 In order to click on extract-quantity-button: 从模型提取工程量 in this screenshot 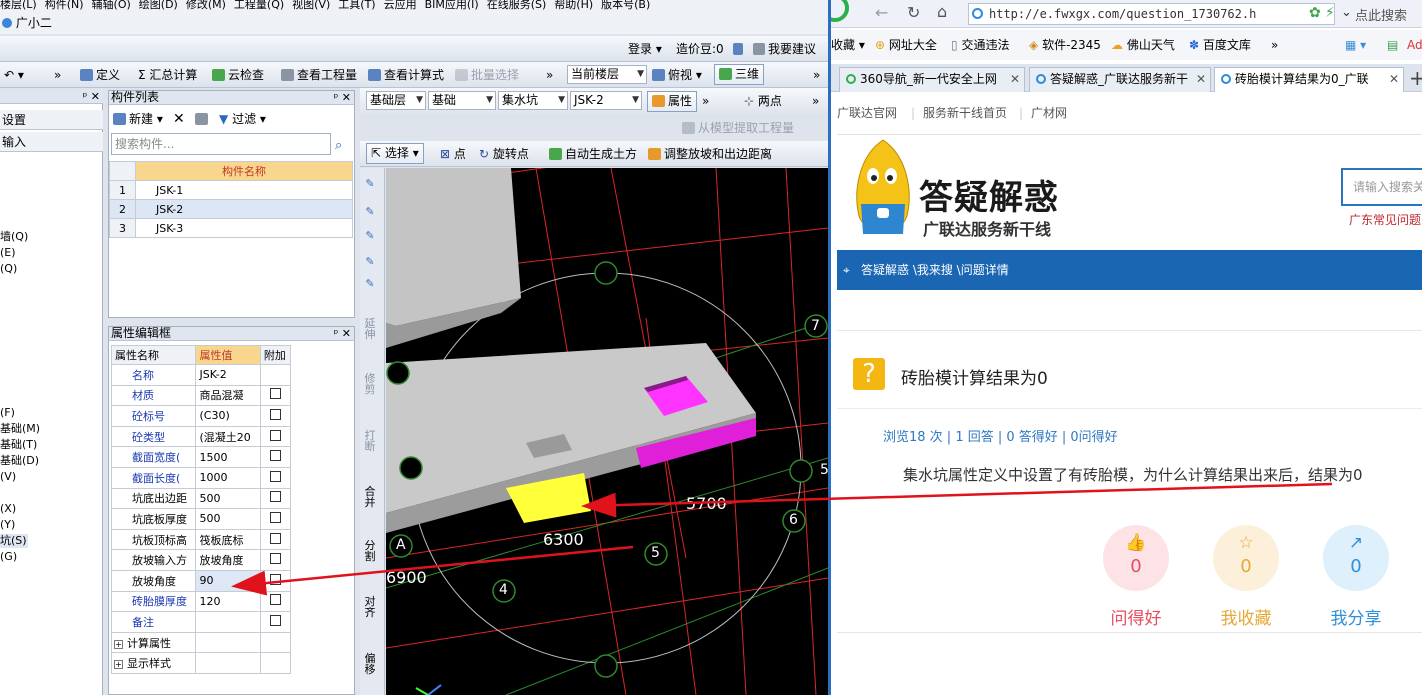, I will do `click(738, 128)`.